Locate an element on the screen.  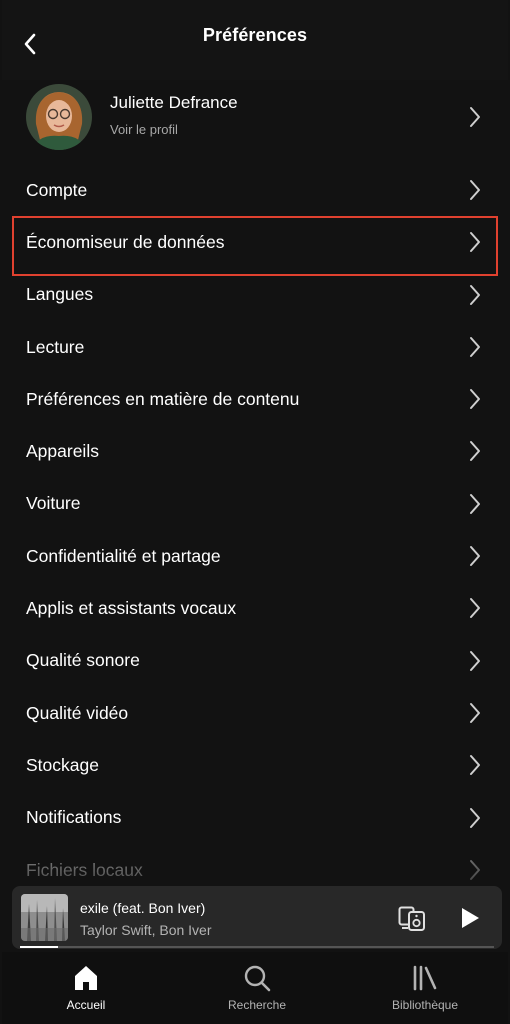
menu-item-label: Préférences en matière de contenu is located at coordinates (163, 398).